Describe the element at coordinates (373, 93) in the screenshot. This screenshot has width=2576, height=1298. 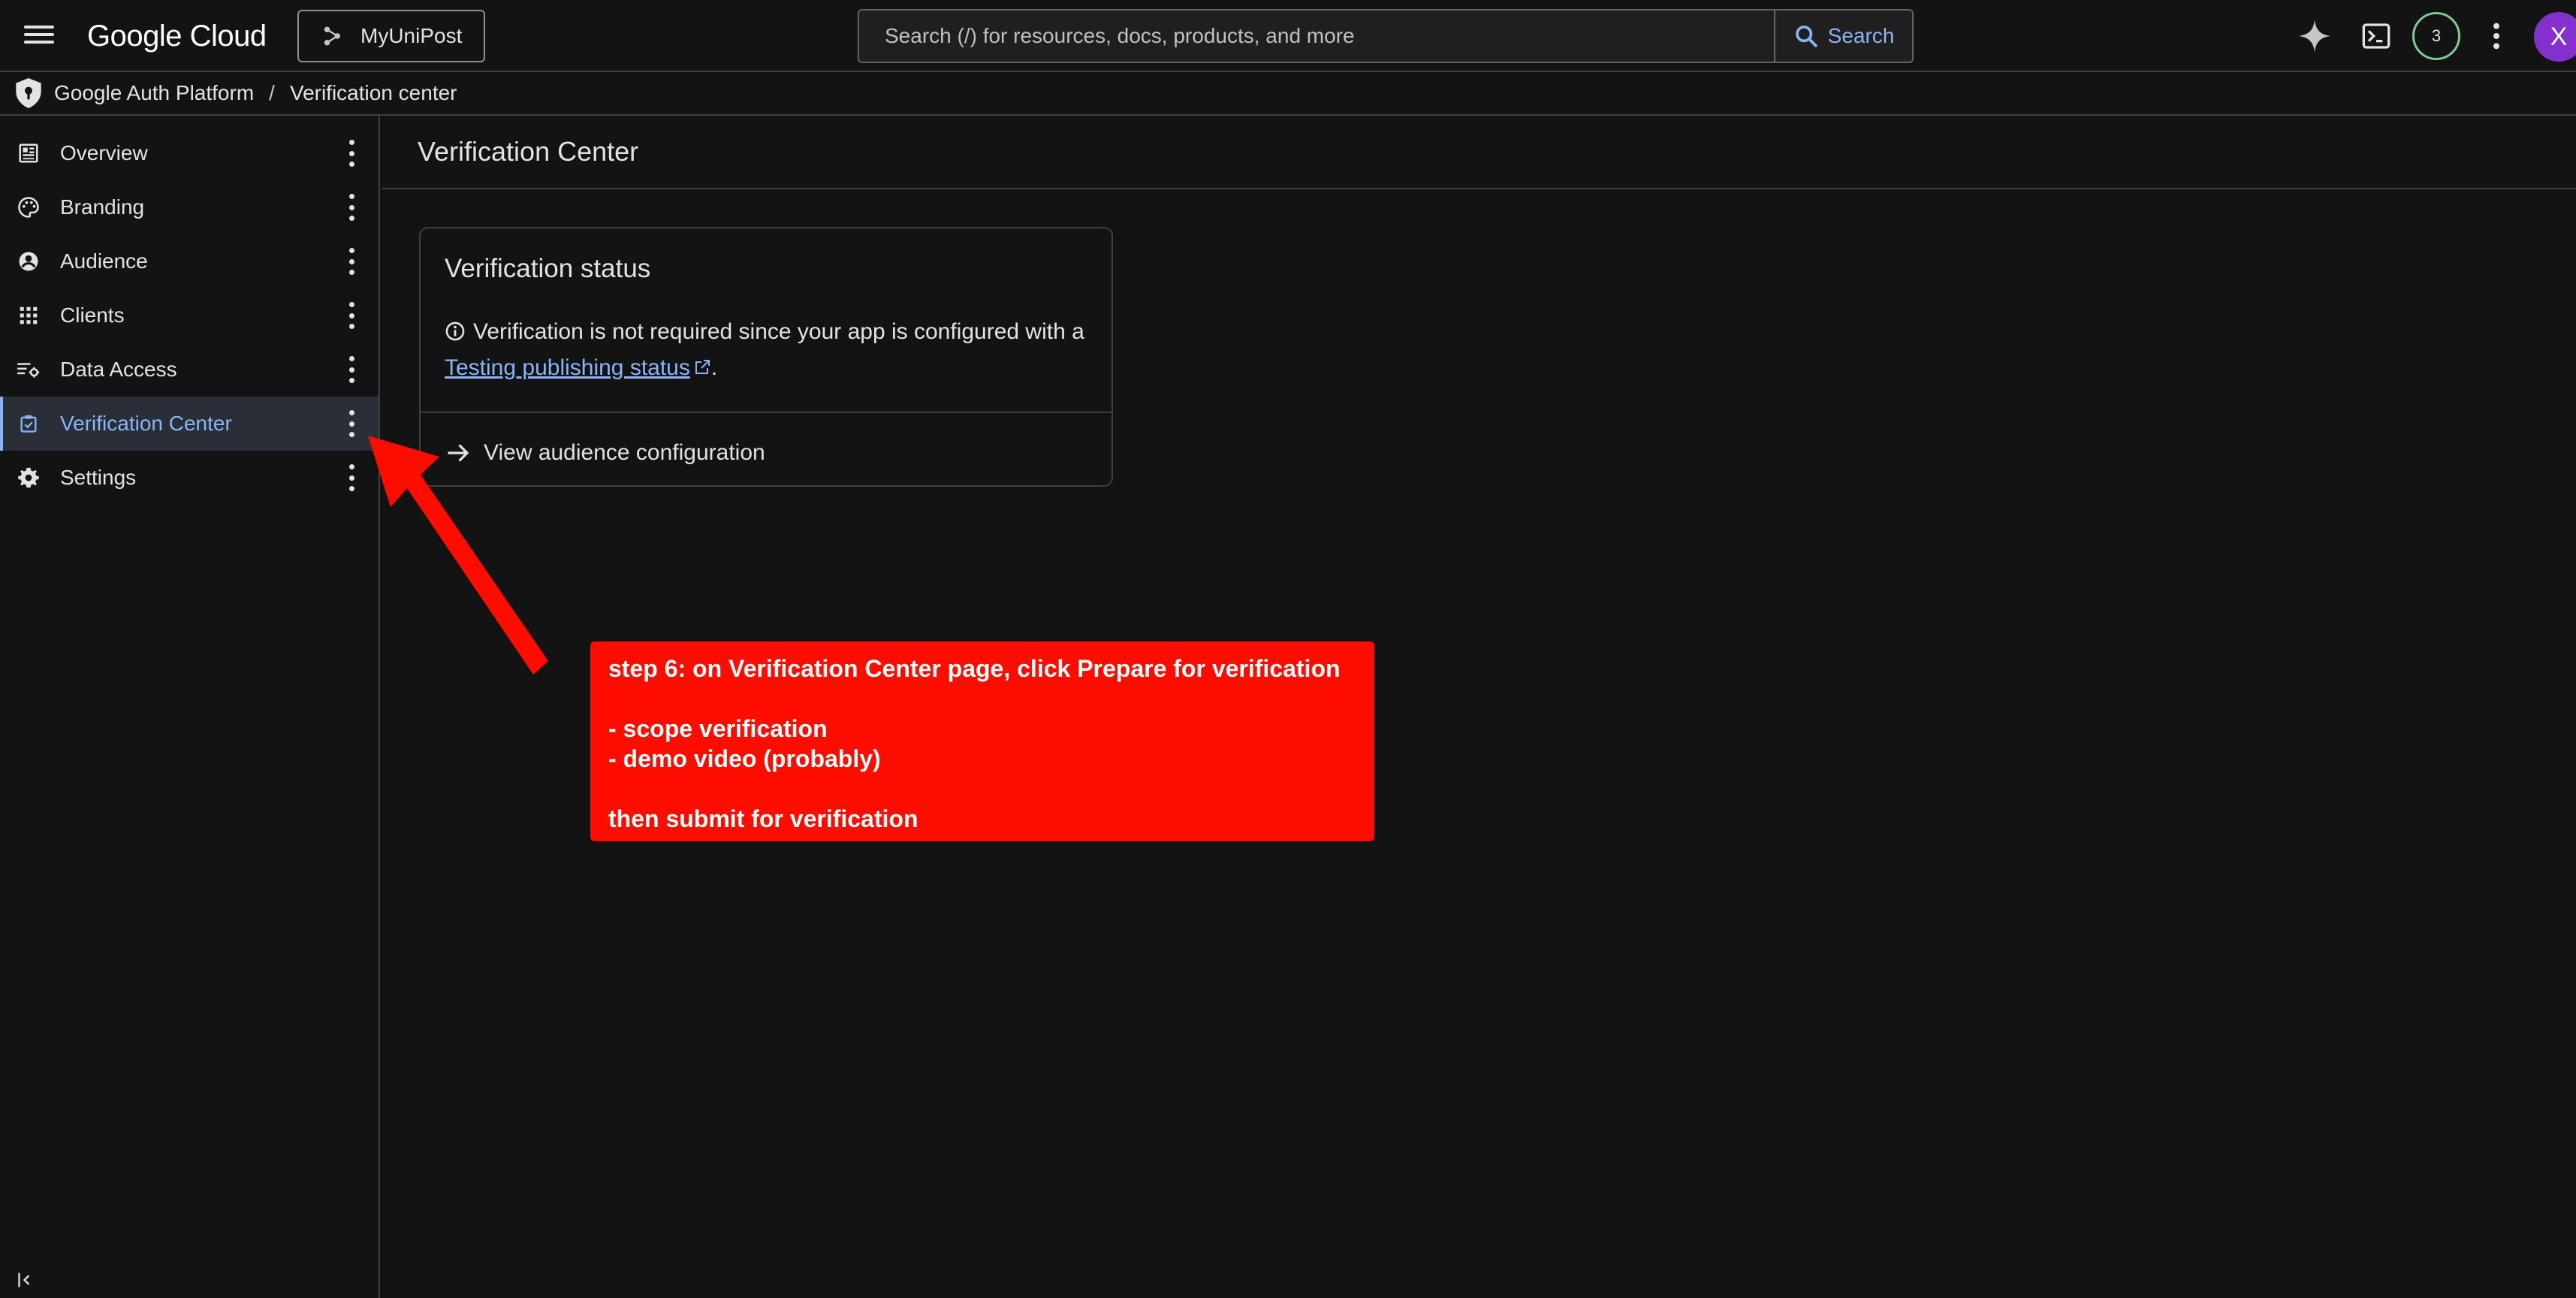
I see `breadcrumb-current: Verification center` at that location.